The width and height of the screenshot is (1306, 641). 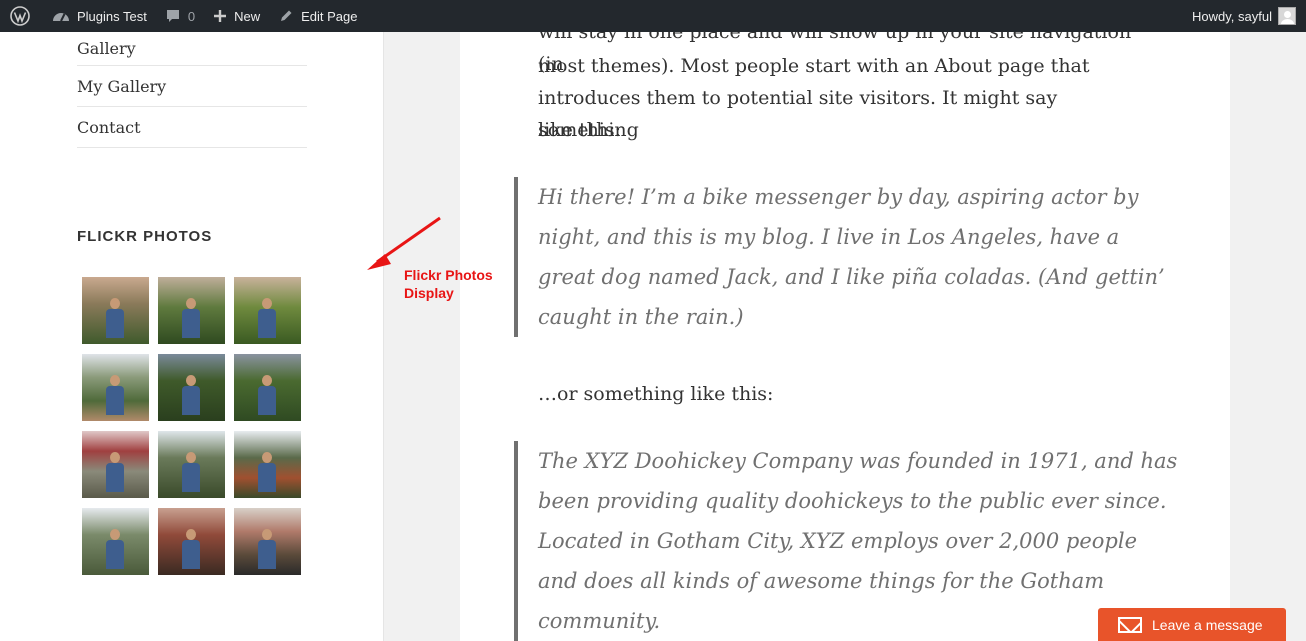 What do you see at coordinates (1287, 16) in the screenshot?
I see `avatar` at bounding box center [1287, 16].